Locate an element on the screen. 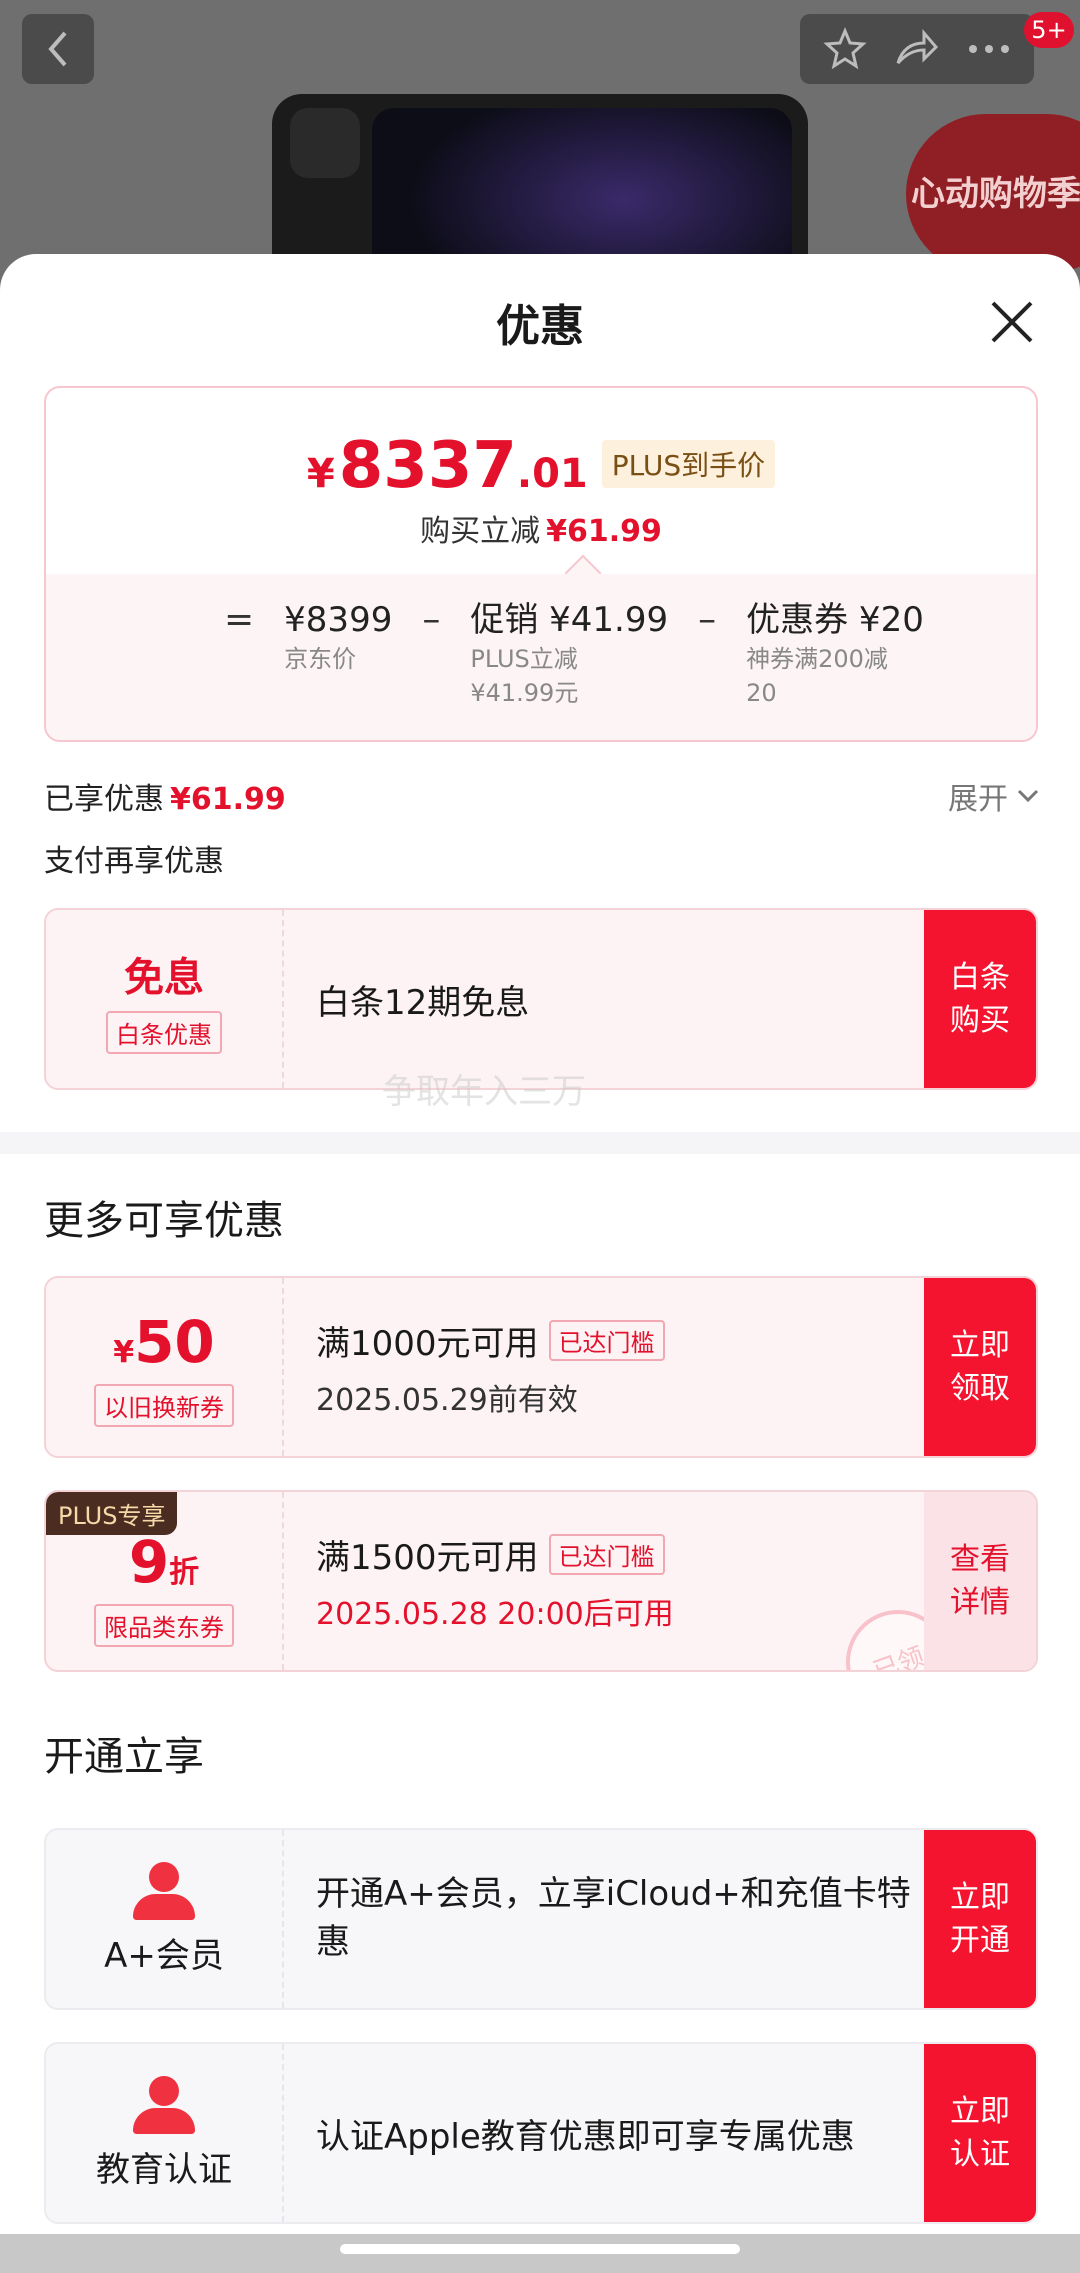  more-section-title: 更多可享优惠 is located at coordinates (164, 1221).